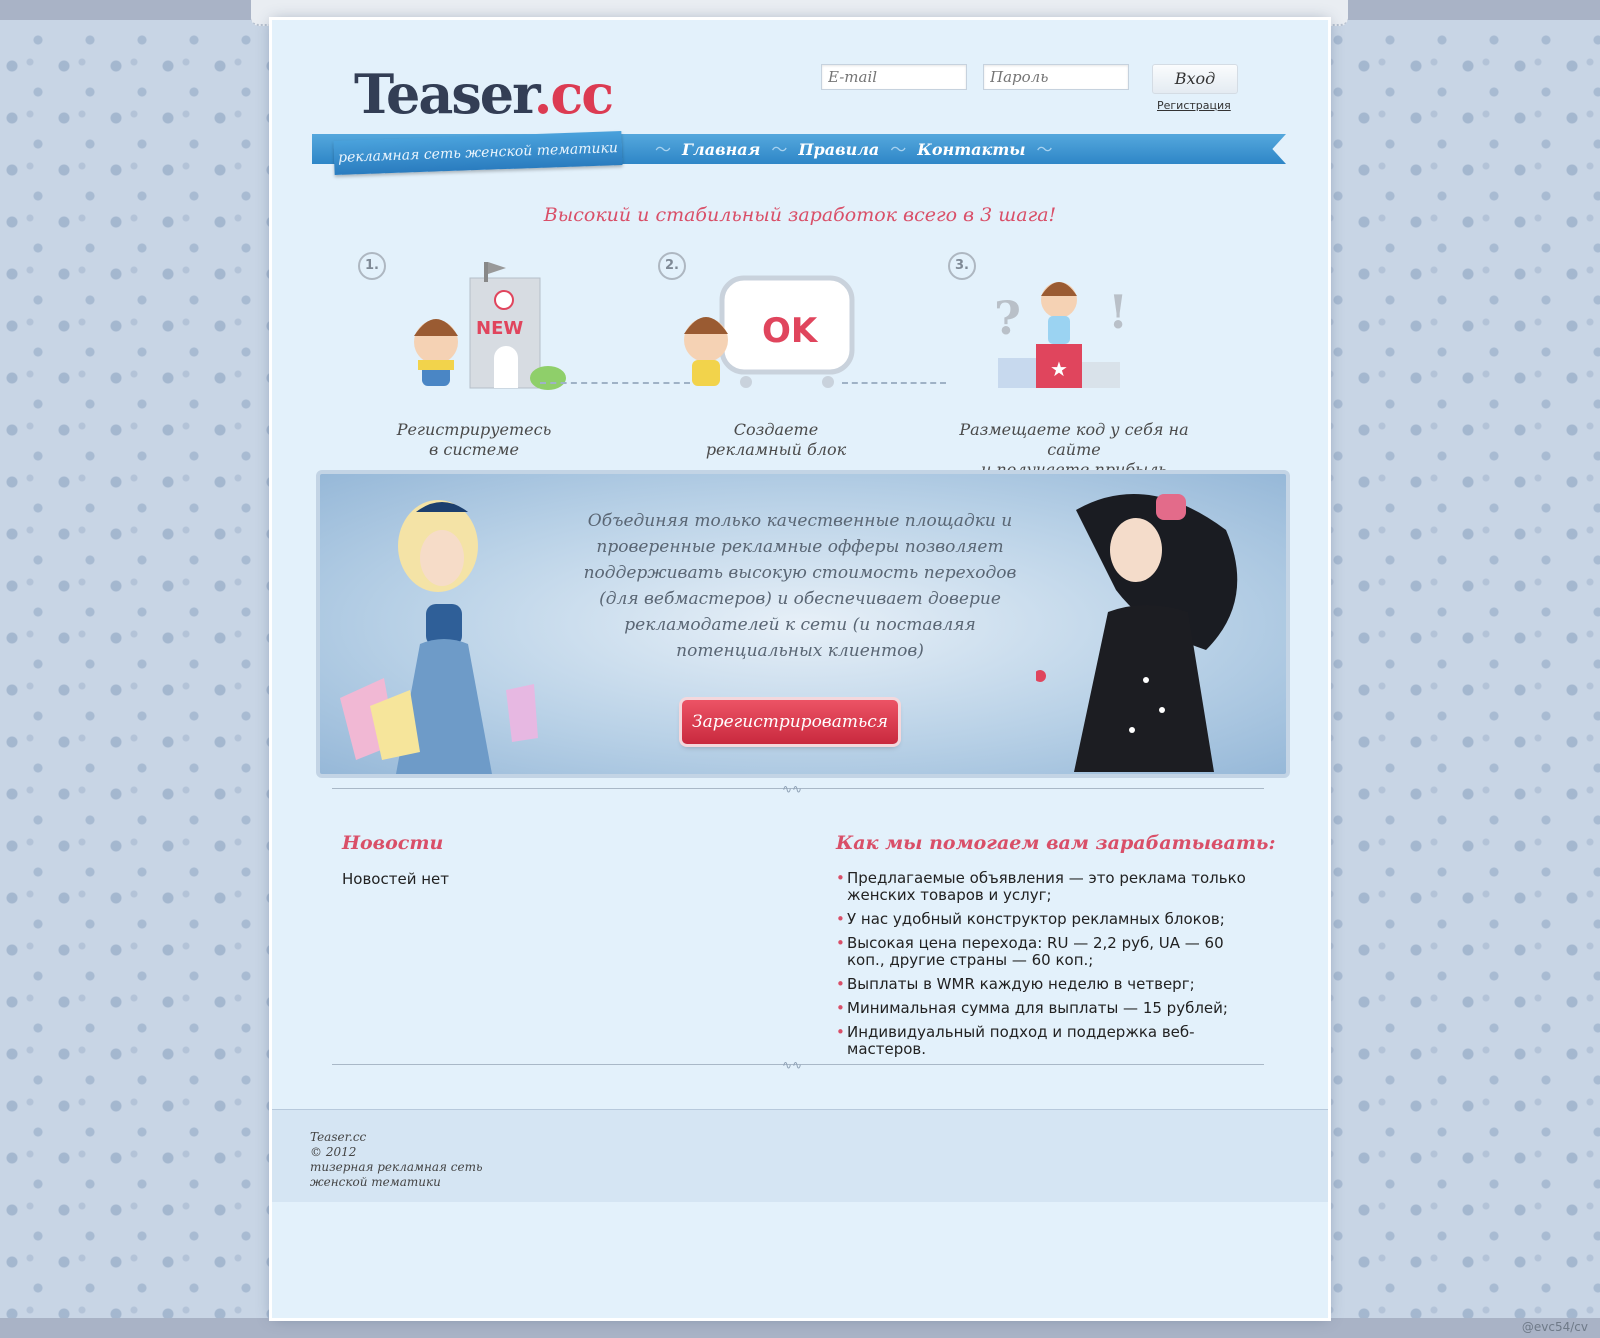  Describe the element at coordinates (790, 722) in the screenshot. I see `register-button: Зарегистрироваться` at that location.